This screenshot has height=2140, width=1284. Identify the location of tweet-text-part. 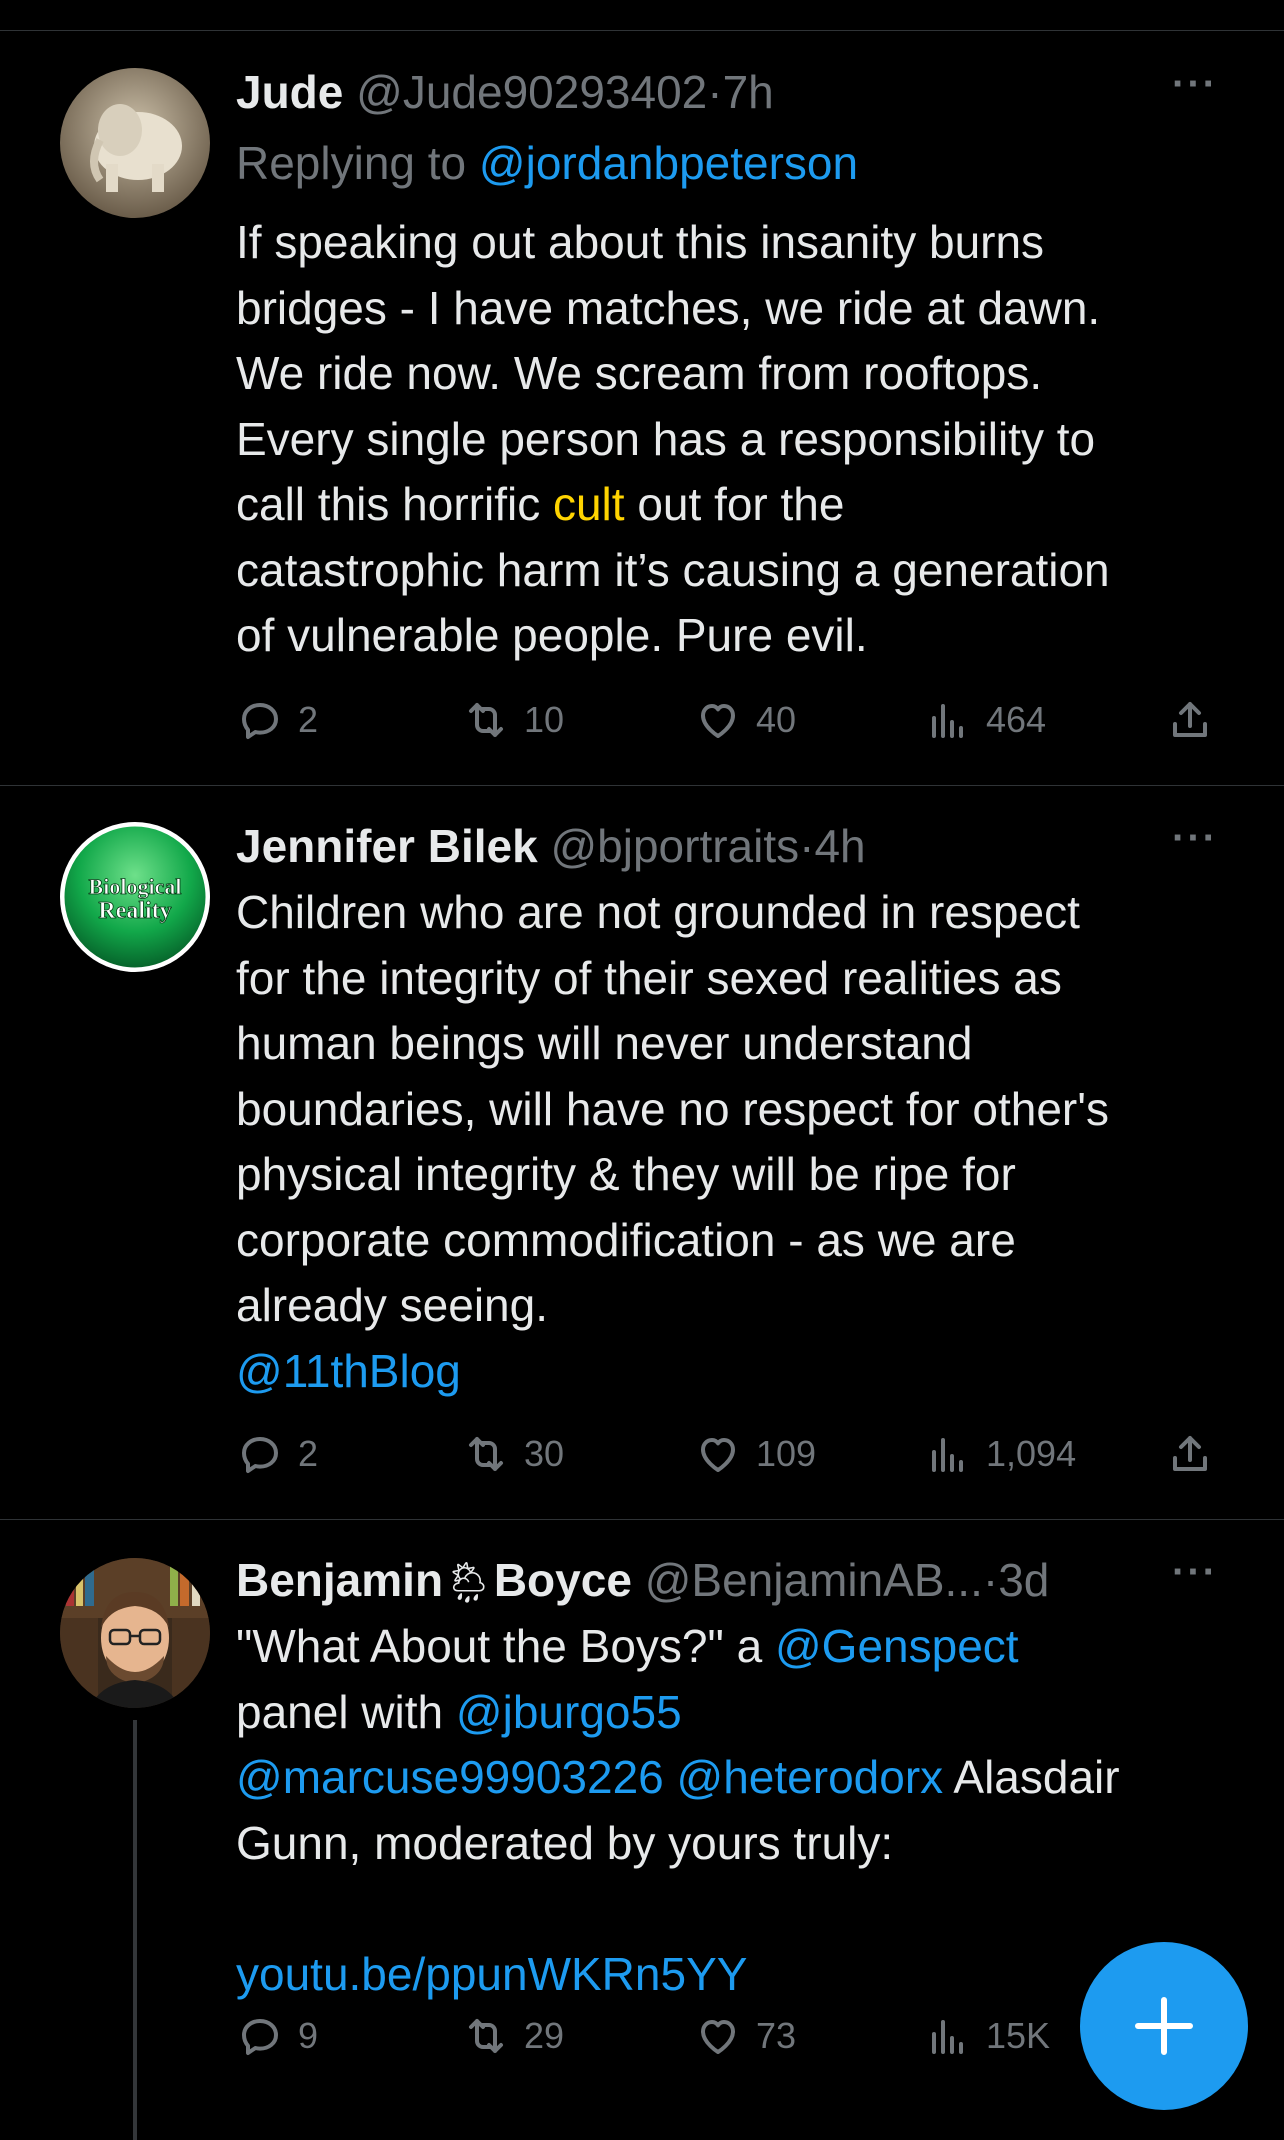
(670, 1777).